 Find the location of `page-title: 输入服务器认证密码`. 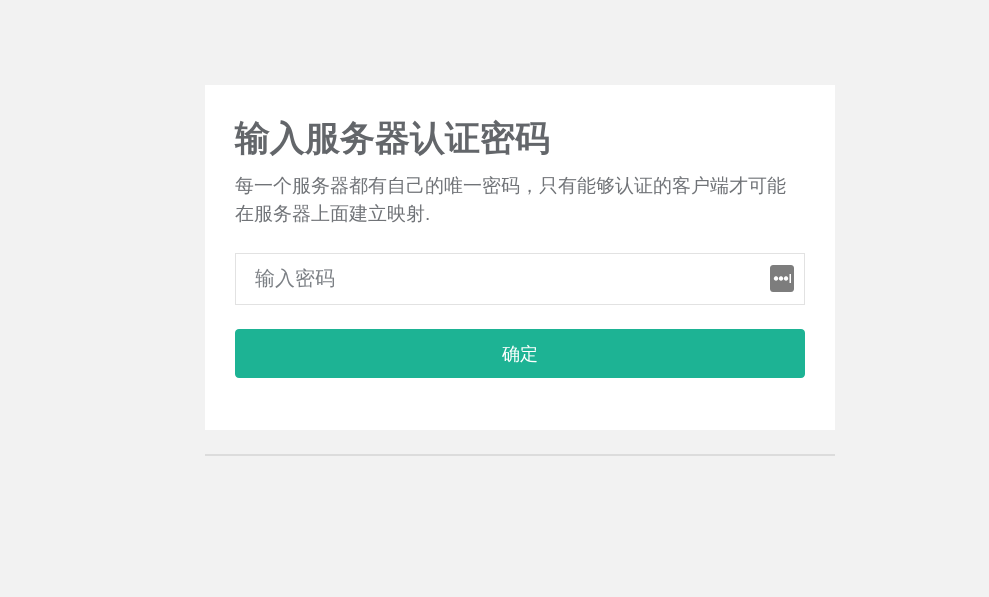

page-title: 输入服务器认证密码 is located at coordinates (393, 139).